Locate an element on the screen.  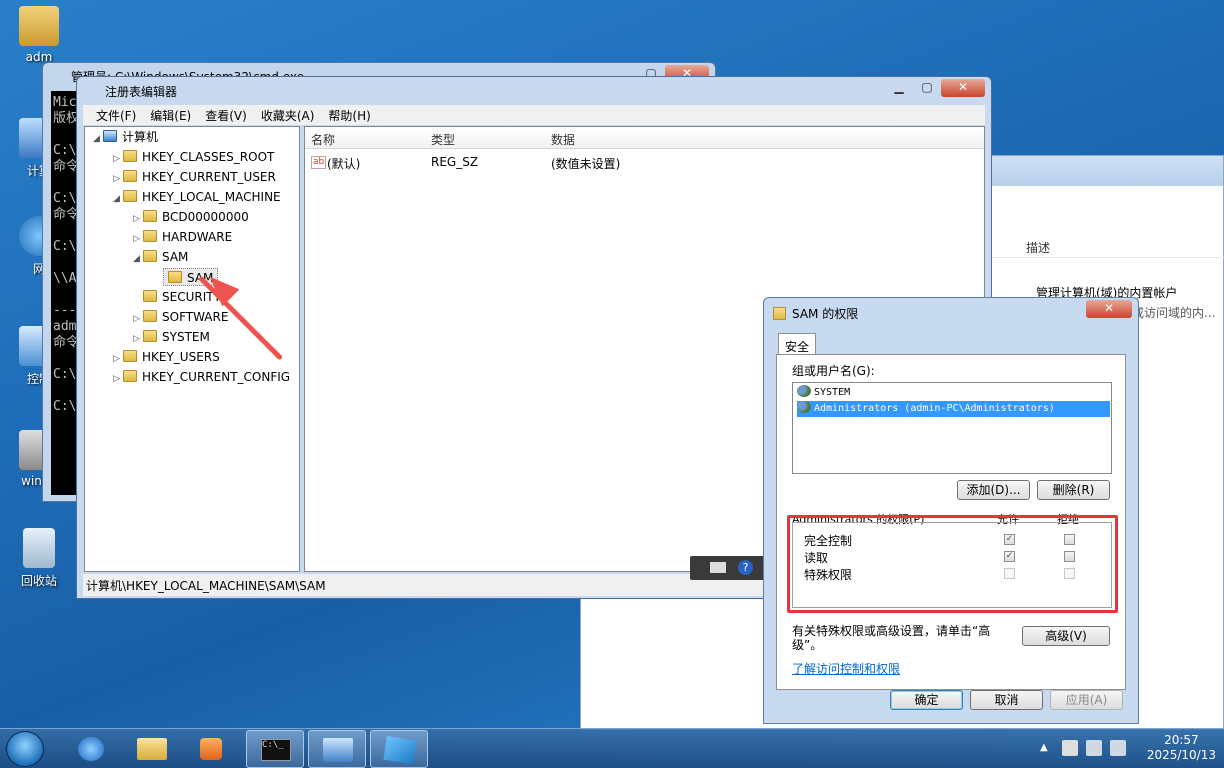
tree-item-label: HKEY_LOCAL_MACHINE is located at coordinates (211, 197).